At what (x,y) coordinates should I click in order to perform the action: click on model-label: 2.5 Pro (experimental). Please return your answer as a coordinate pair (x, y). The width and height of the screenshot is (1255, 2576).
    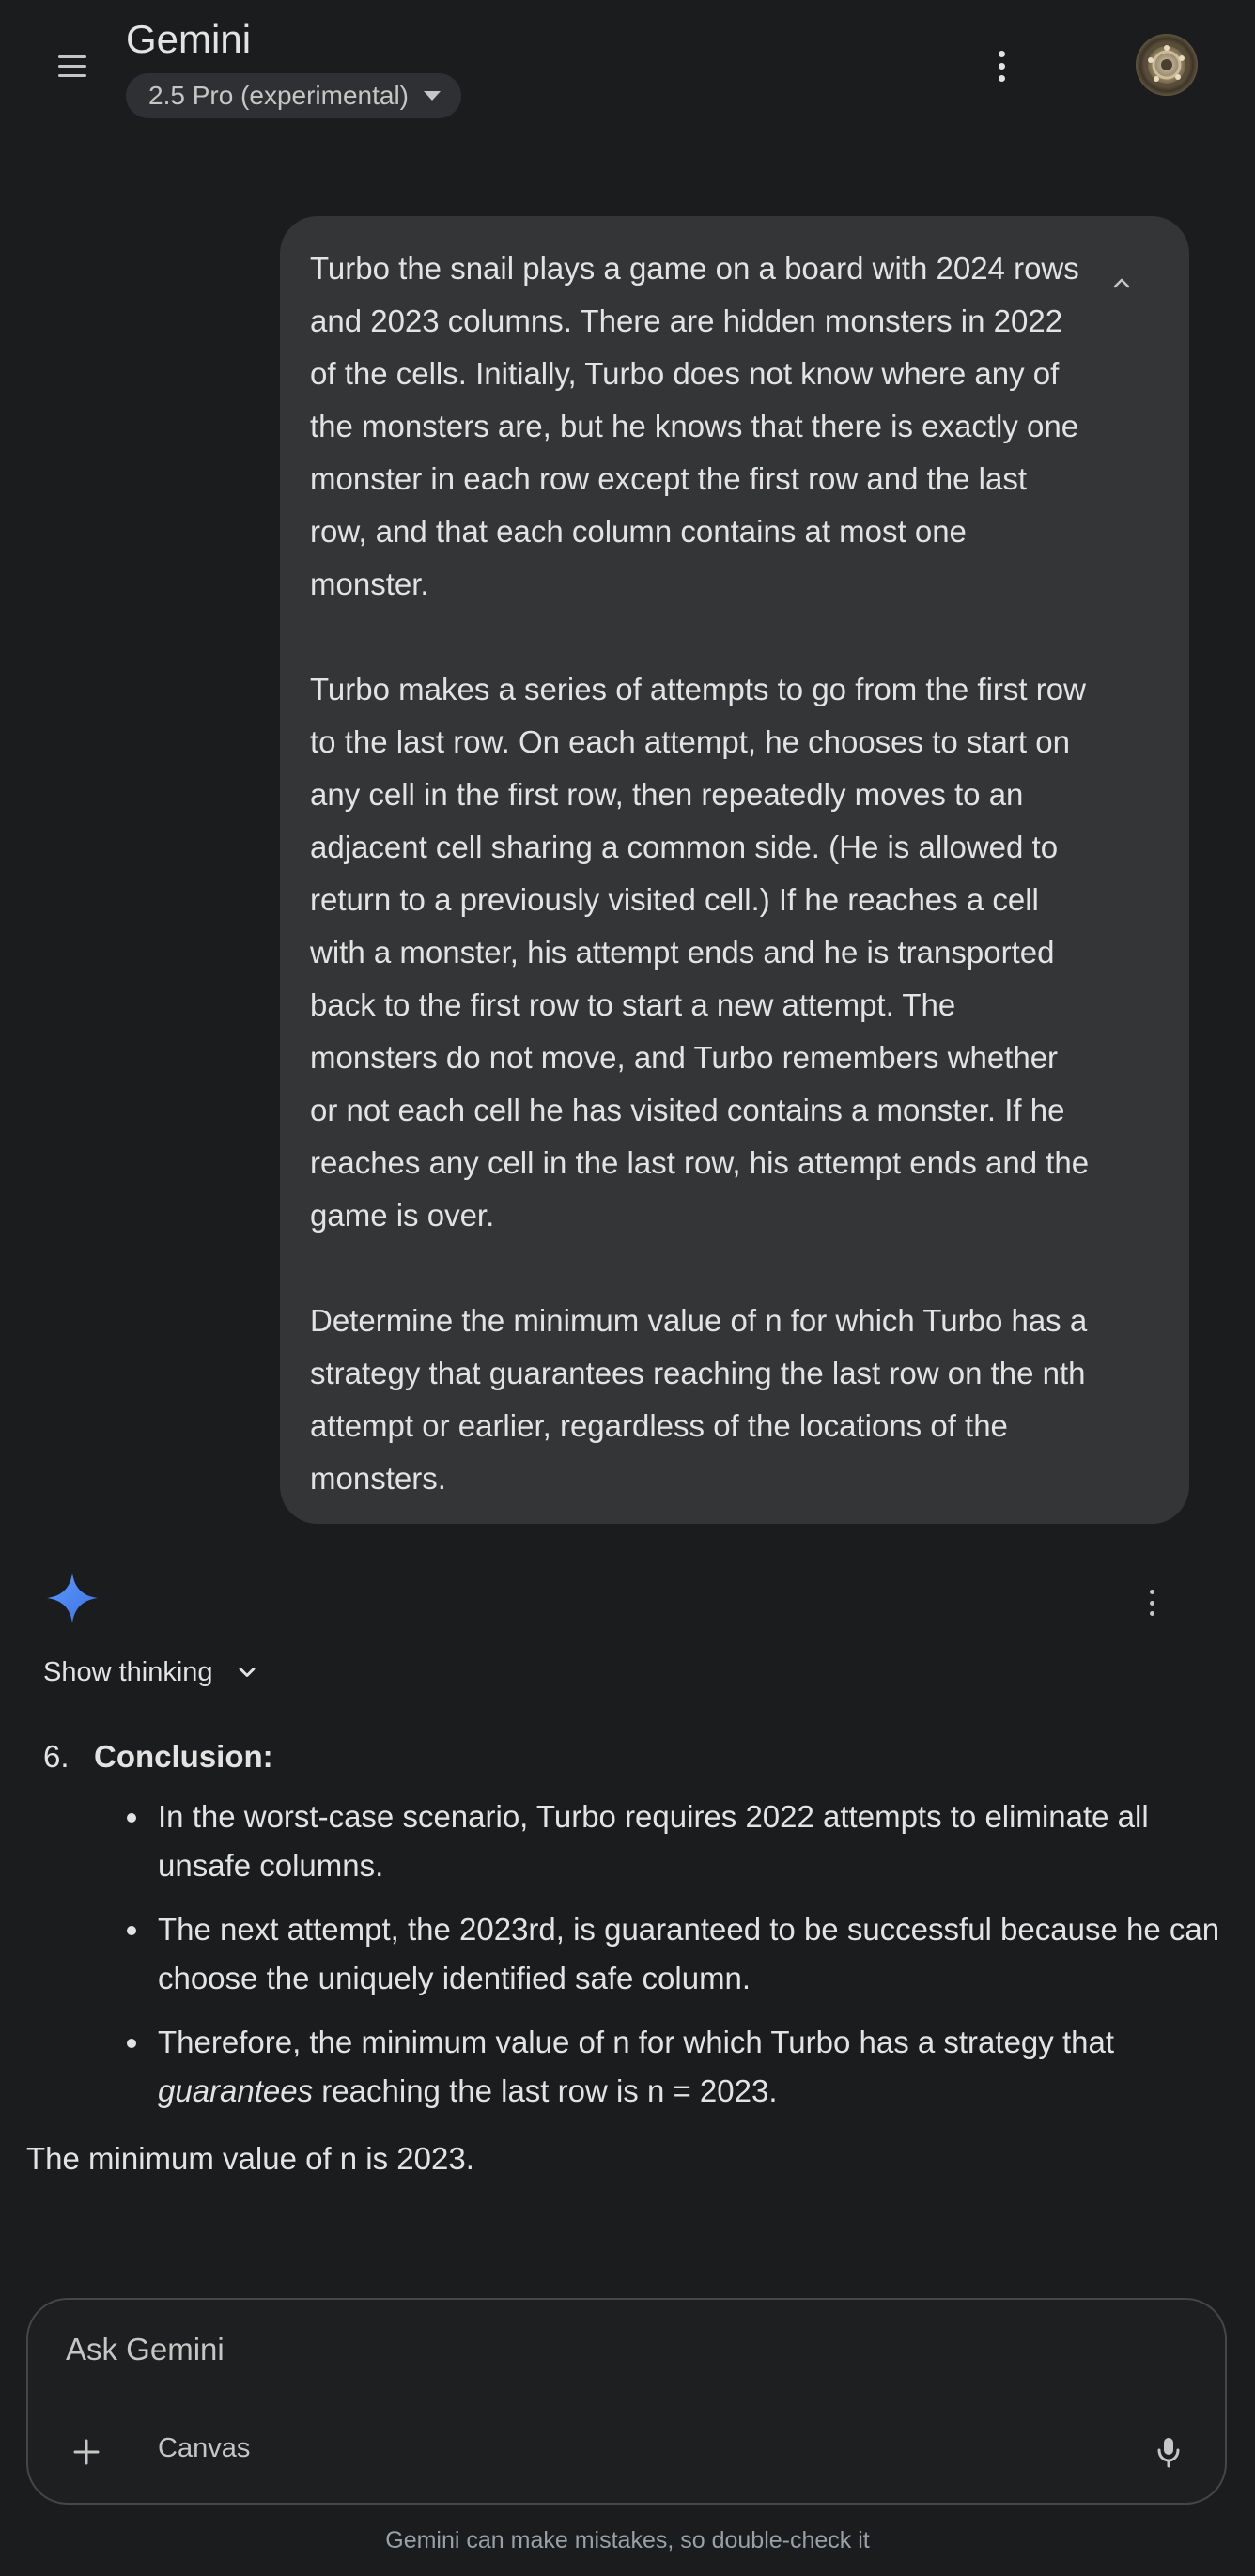
    Looking at the image, I should click on (279, 95).